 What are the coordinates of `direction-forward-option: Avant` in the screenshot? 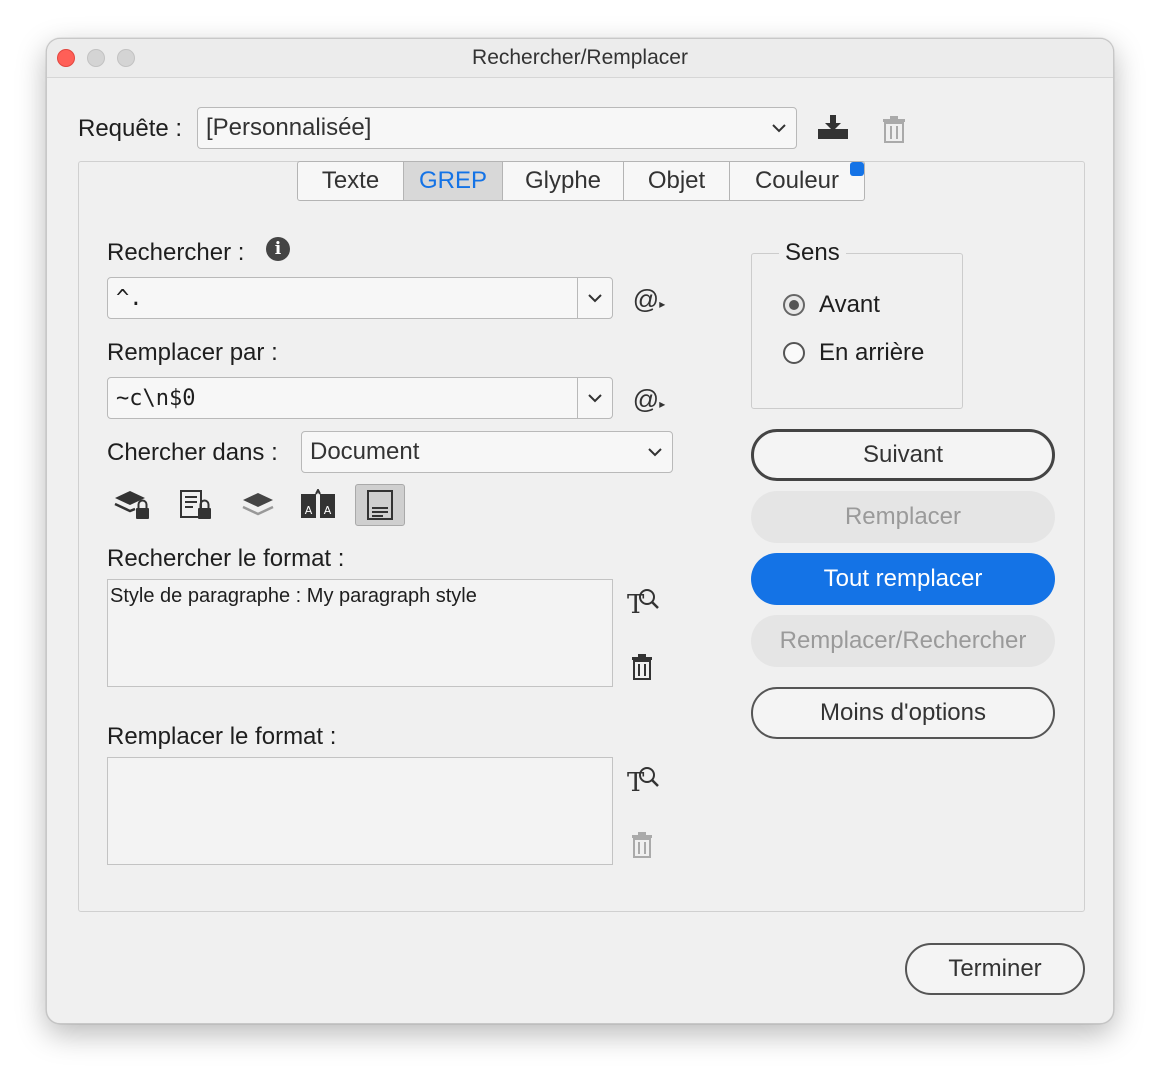 It's located at (831, 305).